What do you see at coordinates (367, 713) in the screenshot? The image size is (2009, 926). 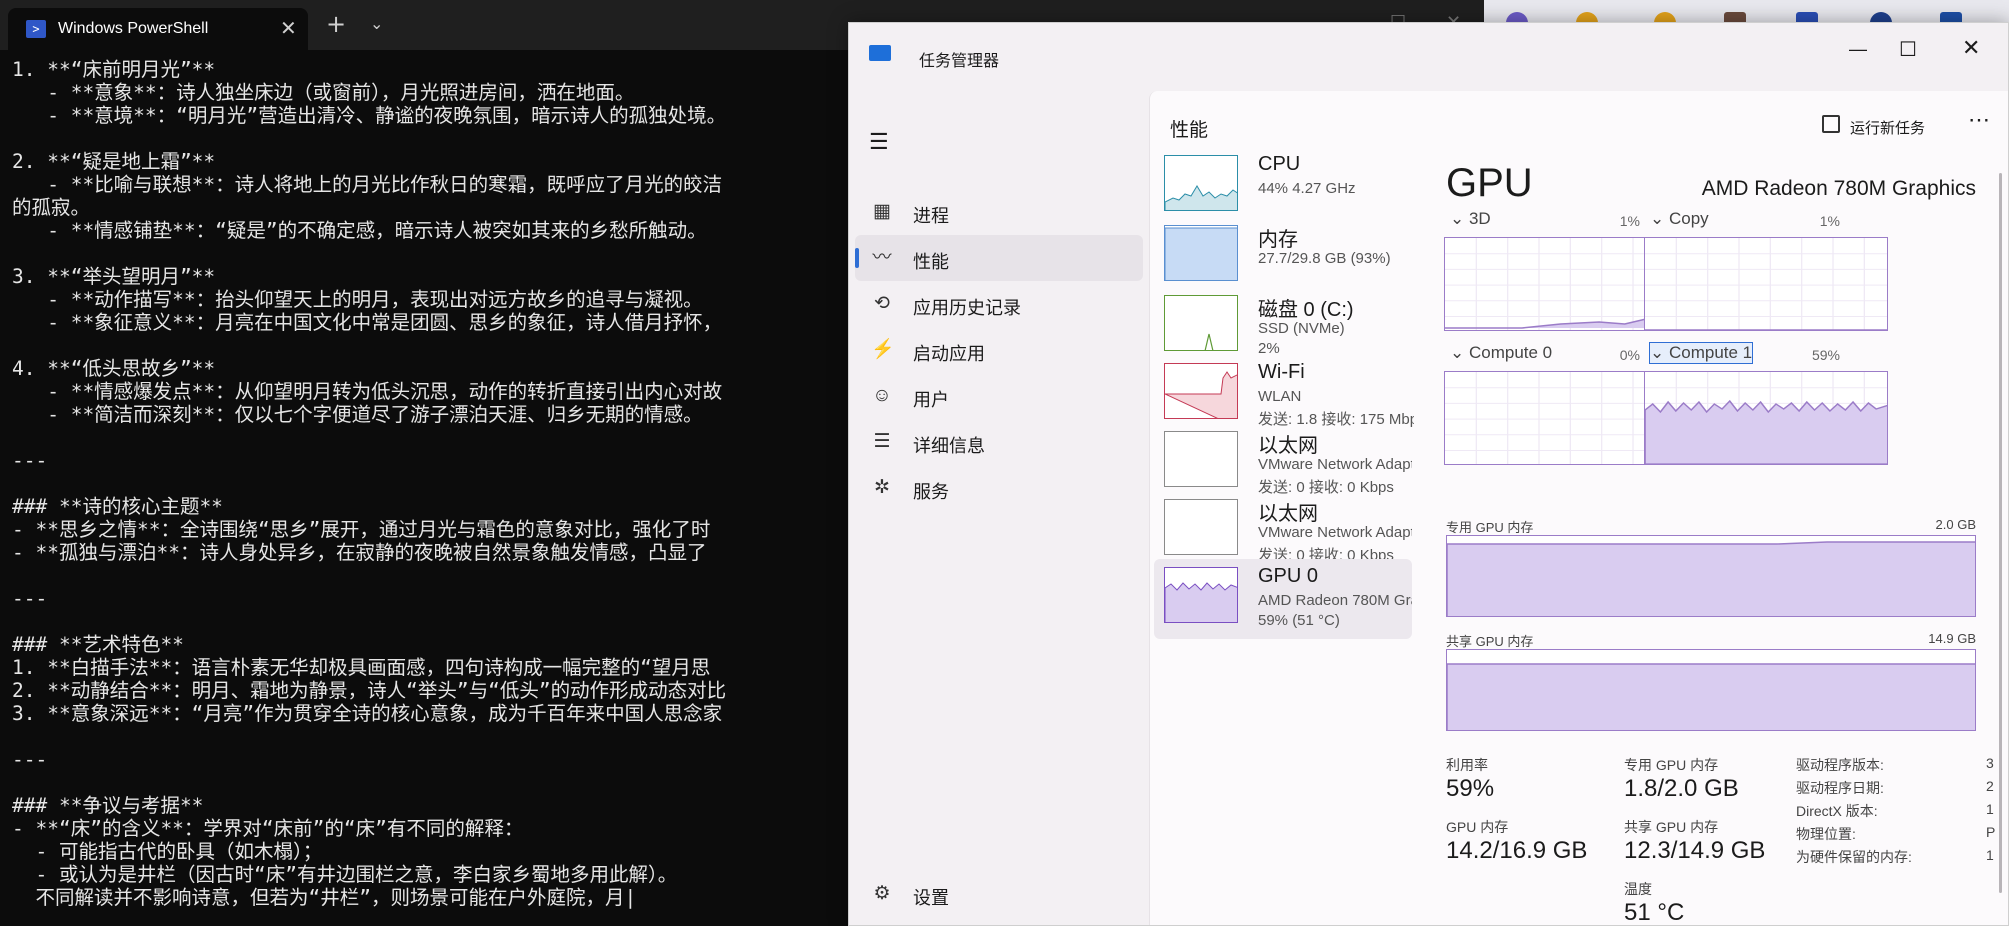 I see `terminal-line: 3. **意象深远**：“月亮”作为贯穿全诗的核心意象，成为千百年来中国人思念家` at bounding box center [367, 713].